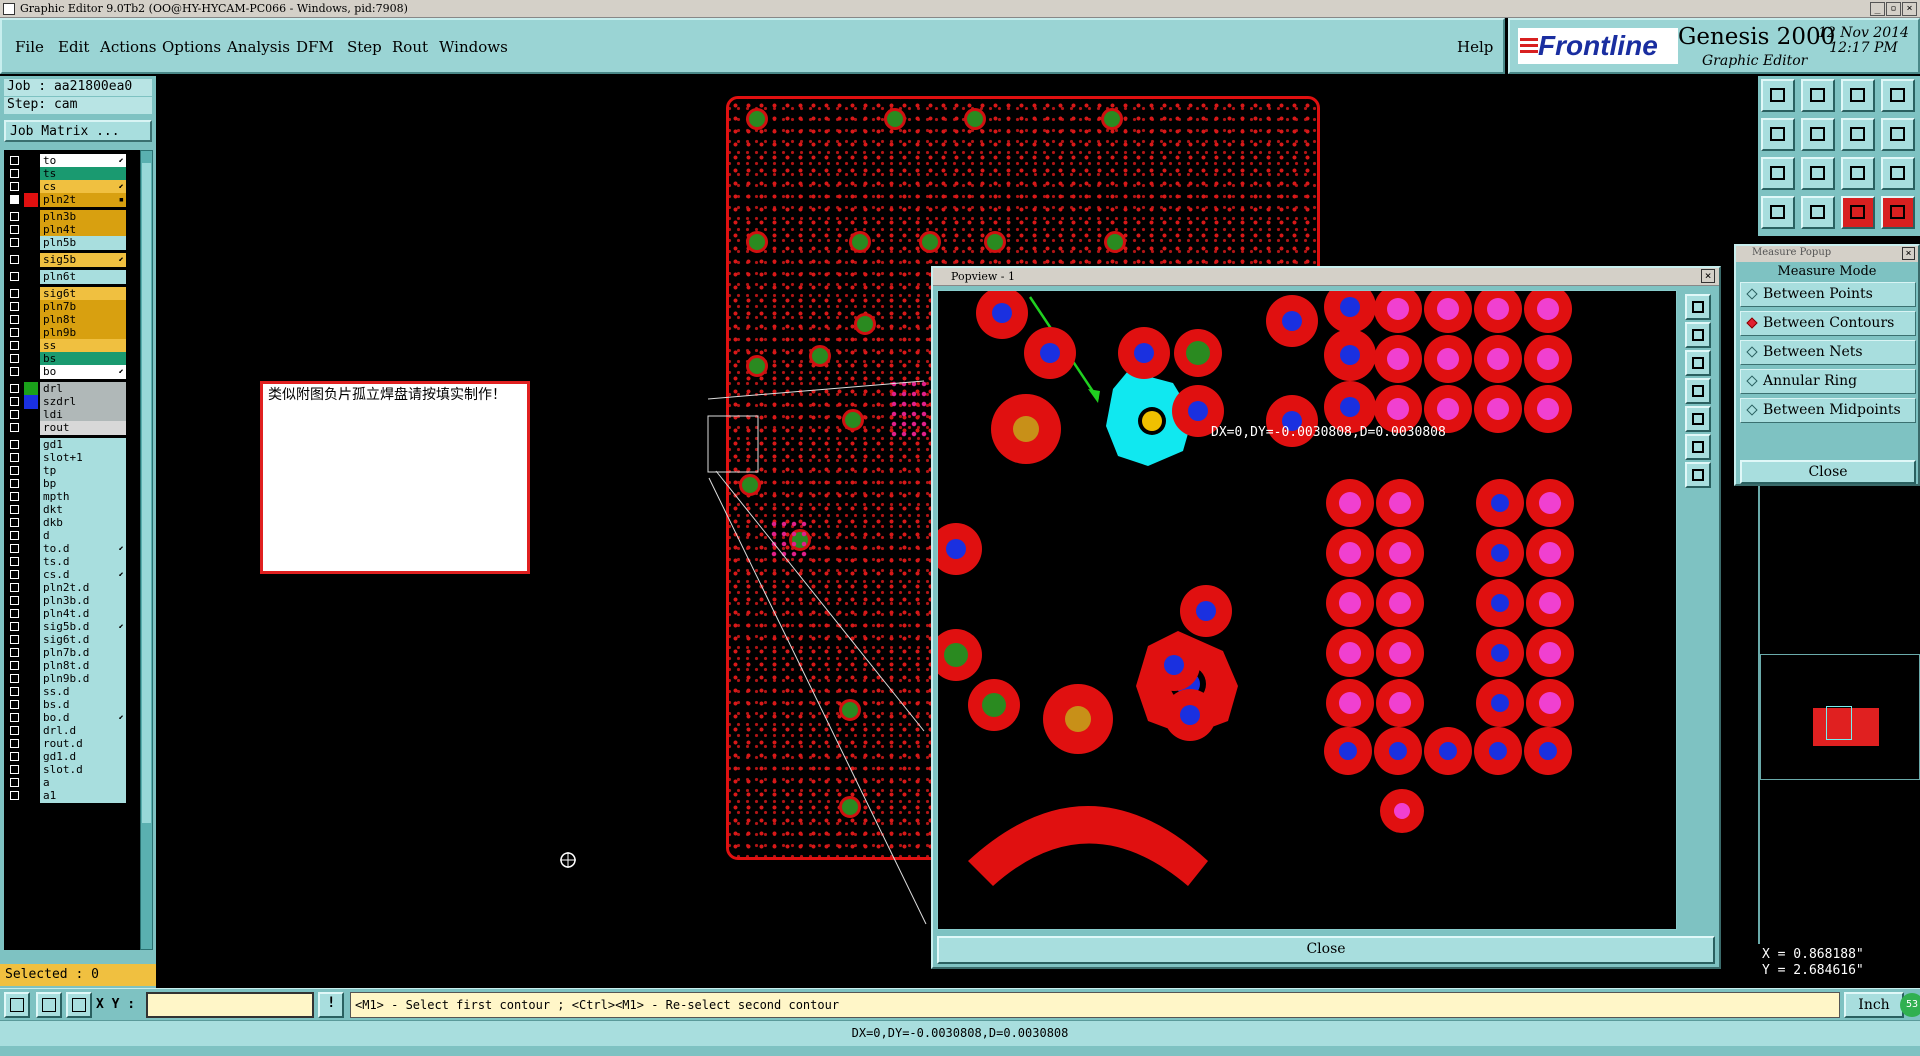  What do you see at coordinates (83, 757) in the screenshot?
I see `layer-name: gd1.d` at bounding box center [83, 757].